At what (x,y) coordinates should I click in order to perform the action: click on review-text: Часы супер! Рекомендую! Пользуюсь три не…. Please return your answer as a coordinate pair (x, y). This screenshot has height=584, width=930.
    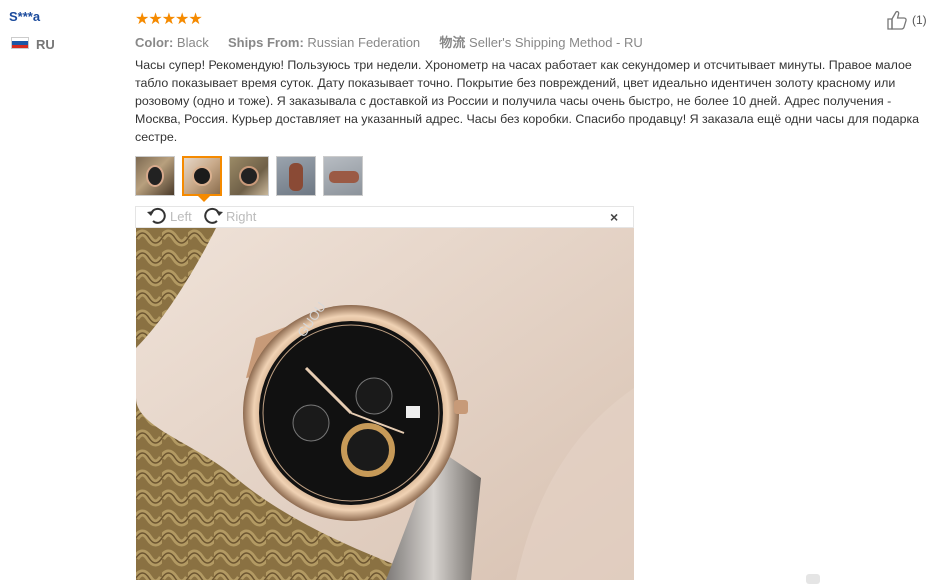
    Looking at the image, I should click on (527, 101).